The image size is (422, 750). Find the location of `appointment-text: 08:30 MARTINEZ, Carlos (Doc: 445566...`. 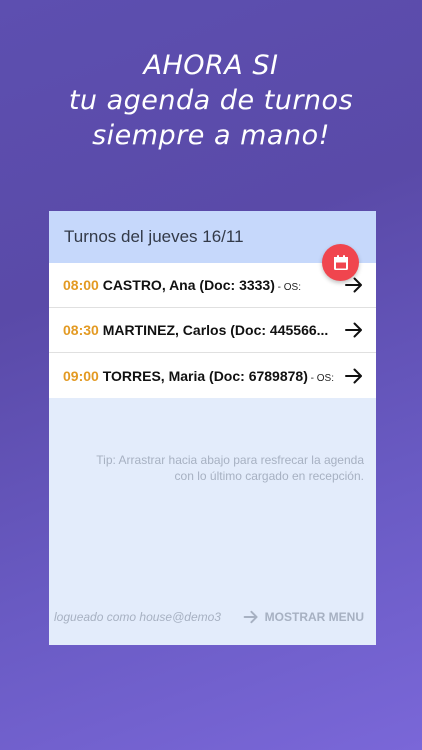

appointment-text: 08:30 MARTINEZ, Carlos (Doc: 445566... is located at coordinates (203, 330).